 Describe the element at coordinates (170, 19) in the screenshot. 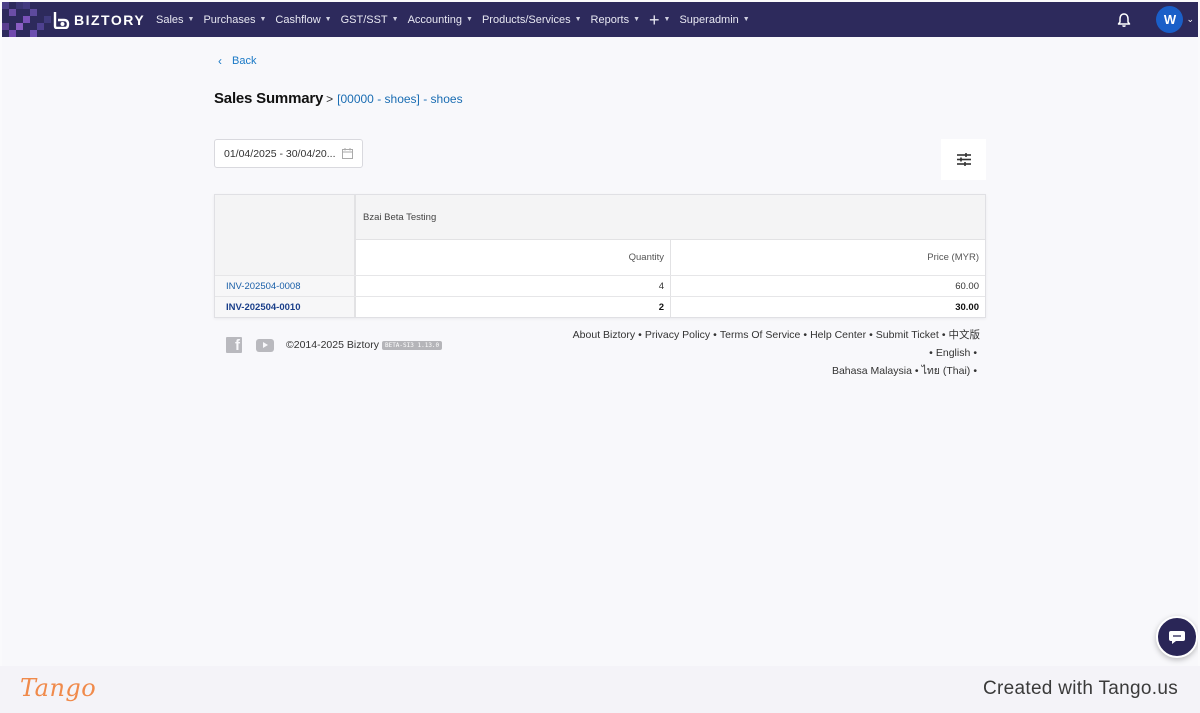

I see `menu-sales-label: Sales` at that location.